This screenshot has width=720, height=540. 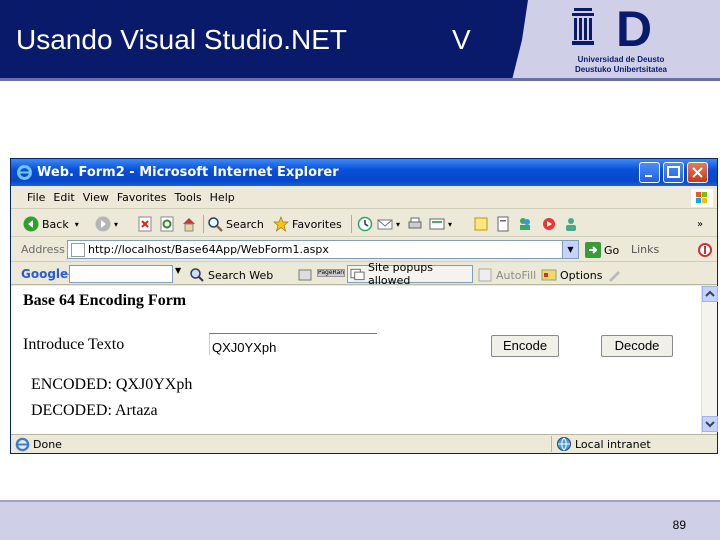 I want to click on chevron-down-icon: ▼, so click(x=570, y=249).